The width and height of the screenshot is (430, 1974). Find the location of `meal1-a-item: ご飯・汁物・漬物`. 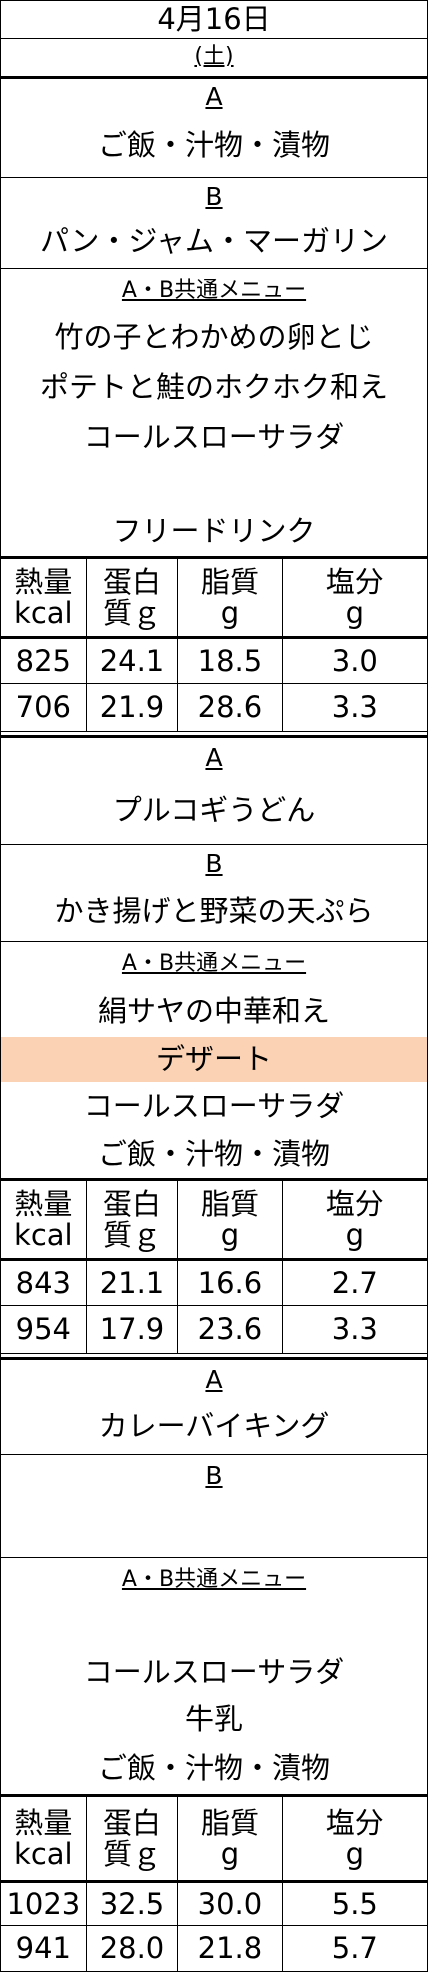

meal1-a-item: ご飯・汁物・漬物 is located at coordinates (213, 144).